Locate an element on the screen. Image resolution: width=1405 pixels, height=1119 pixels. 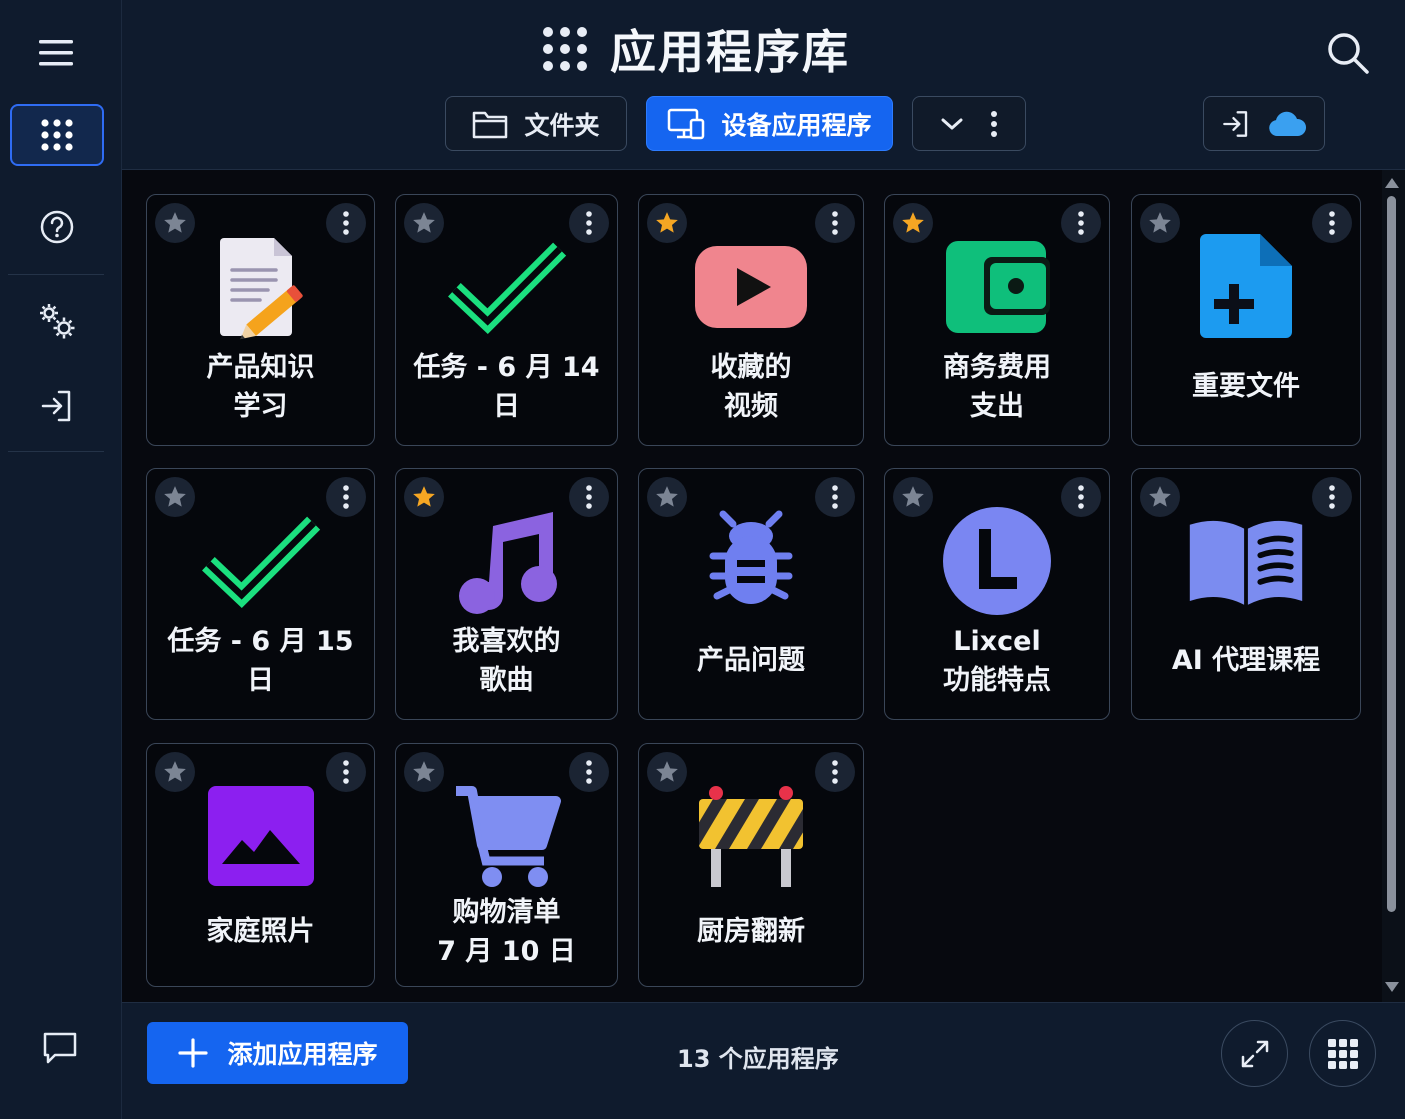
page-title: 应用程序库 is located at coordinates (696, 49).